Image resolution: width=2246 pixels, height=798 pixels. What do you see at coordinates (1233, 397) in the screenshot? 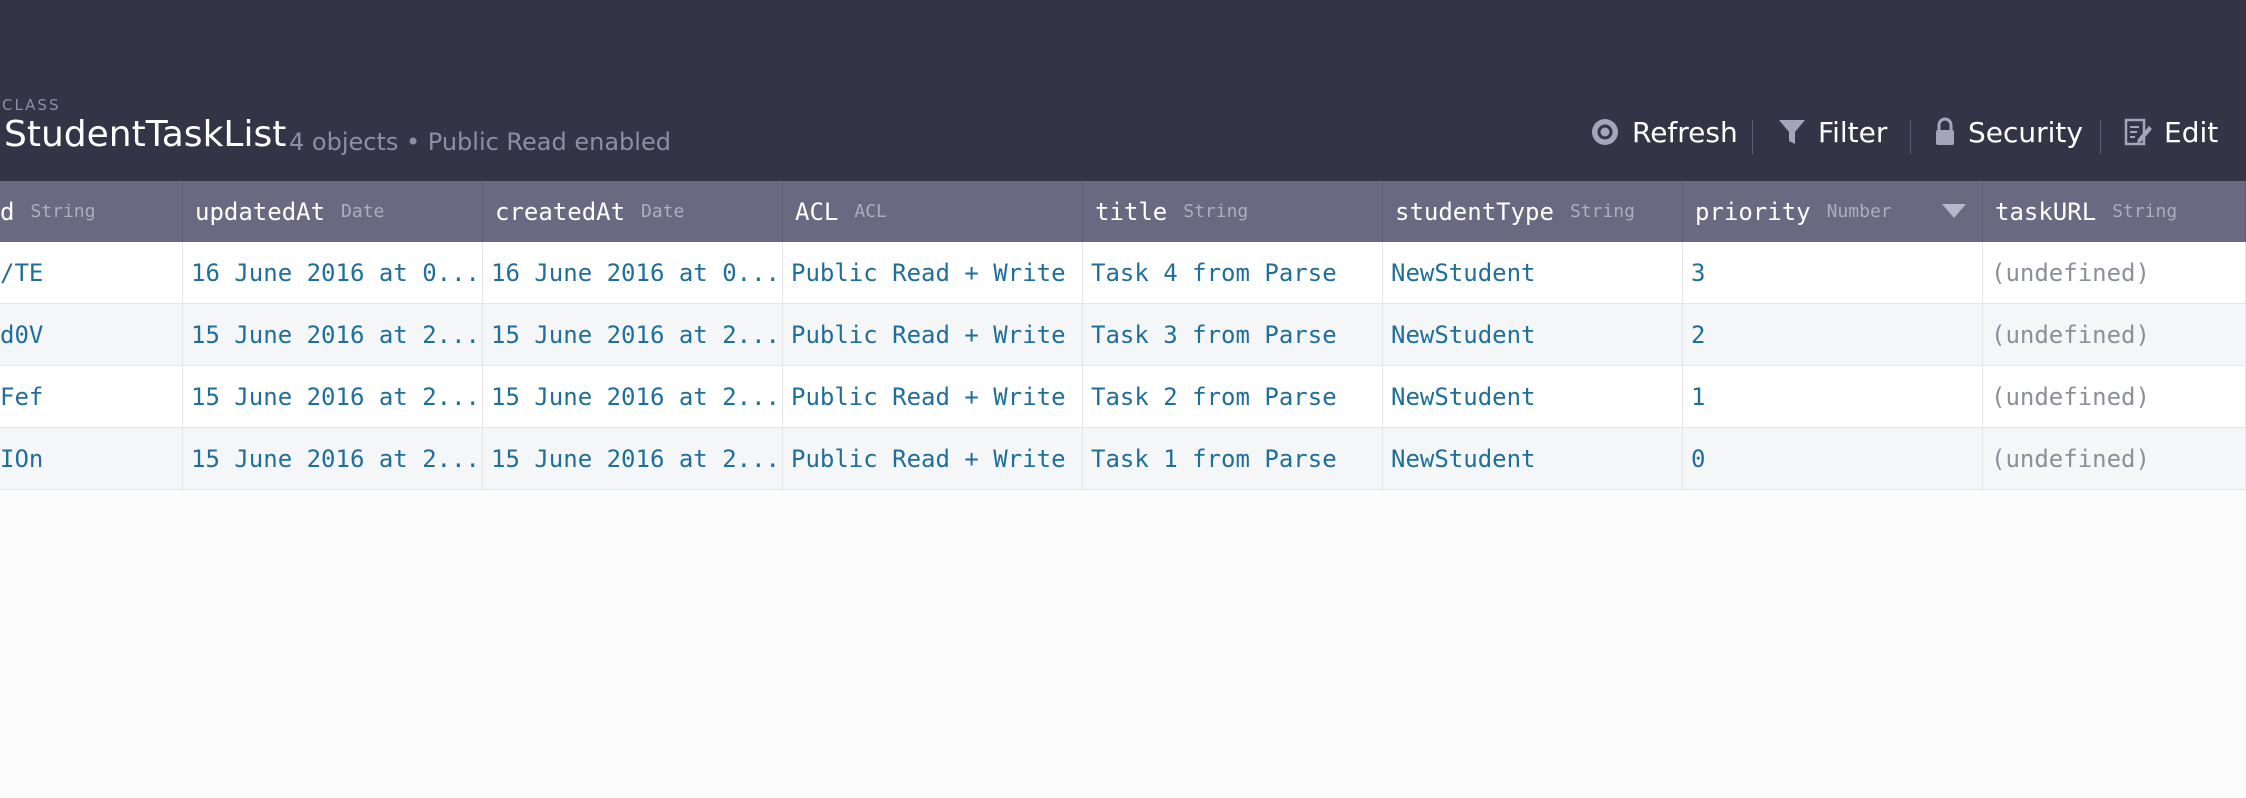
I see `table-cell: Task 2 from Parse` at bounding box center [1233, 397].